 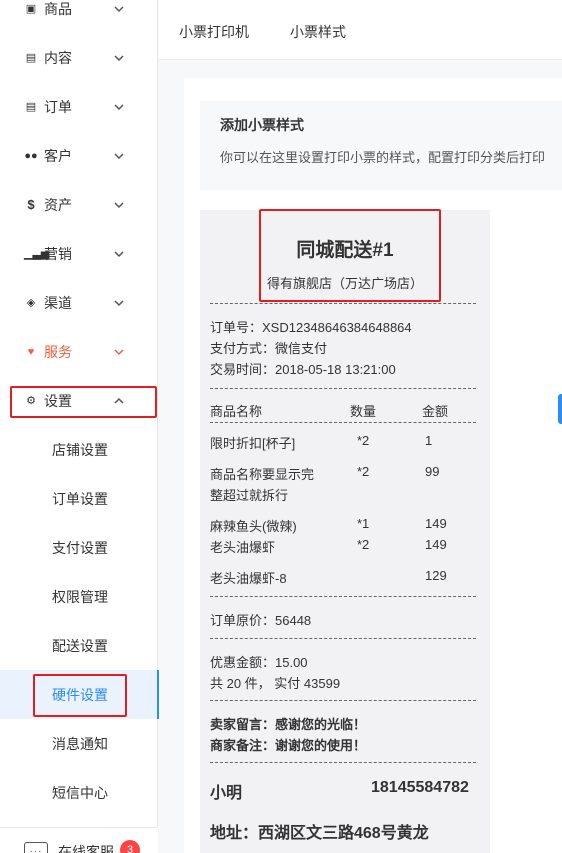 I want to click on sub-item-label: 权限管理, so click(x=80, y=596).